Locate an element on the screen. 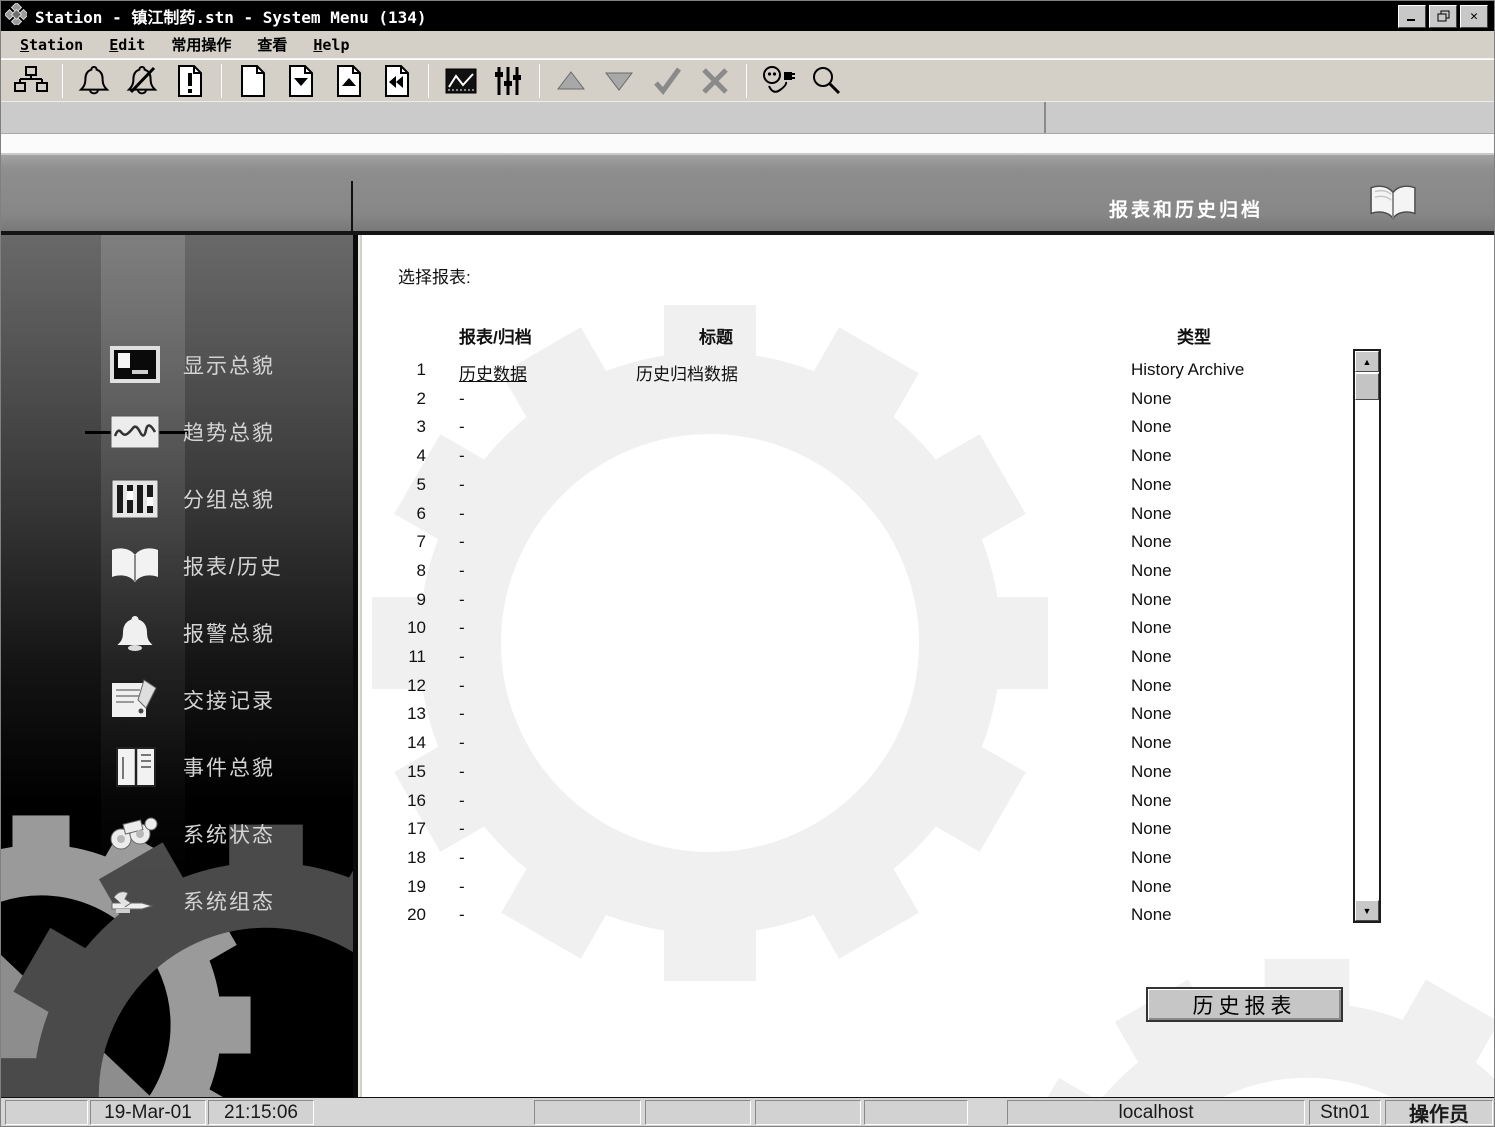 This screenshot has width=1495, height=1127. toolbar-panel-left is located at coordinates (523, 117).